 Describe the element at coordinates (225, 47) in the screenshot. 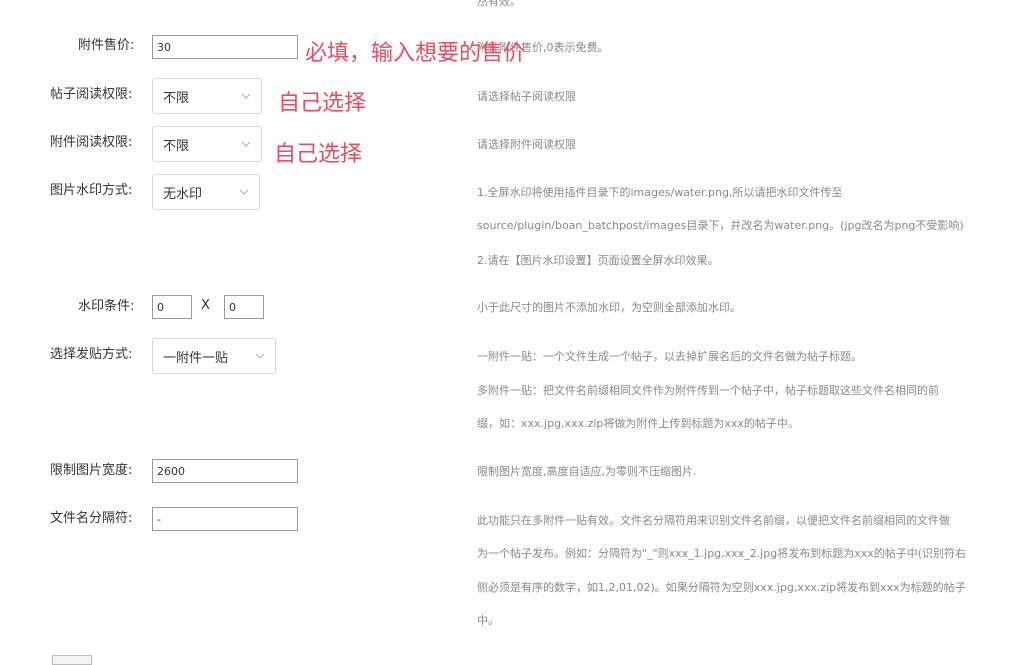

I see `price-input` at that location.